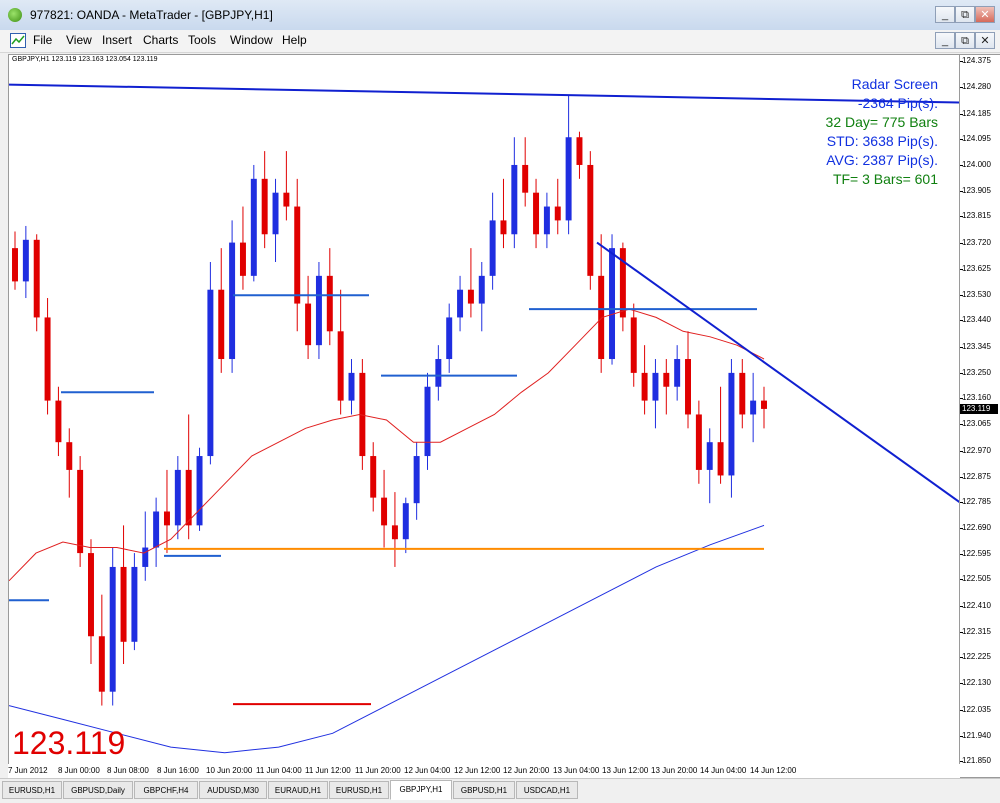  I want to click on radar-bars: 32 Day= 775 Bars, so click(881, 122).